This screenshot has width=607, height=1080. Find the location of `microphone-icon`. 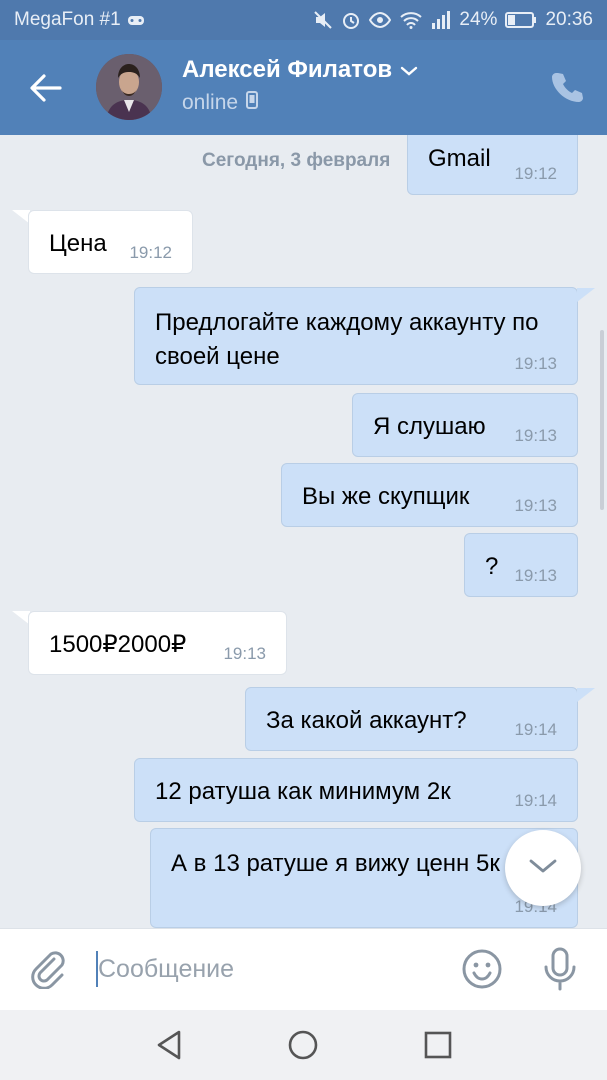

microphone-icon is located at coordinates (560, 969).